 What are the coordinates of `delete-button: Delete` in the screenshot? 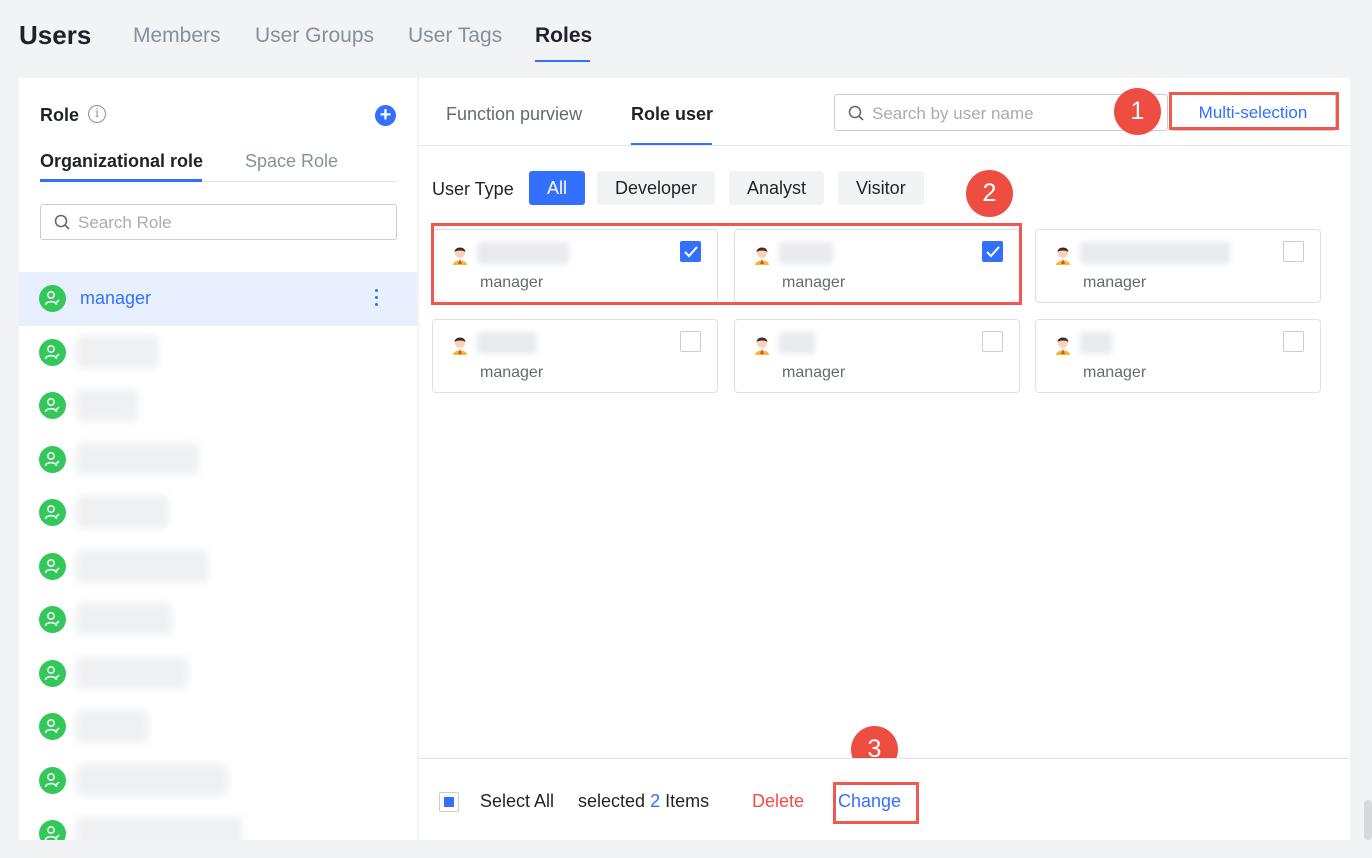 It's located at (778, 801).